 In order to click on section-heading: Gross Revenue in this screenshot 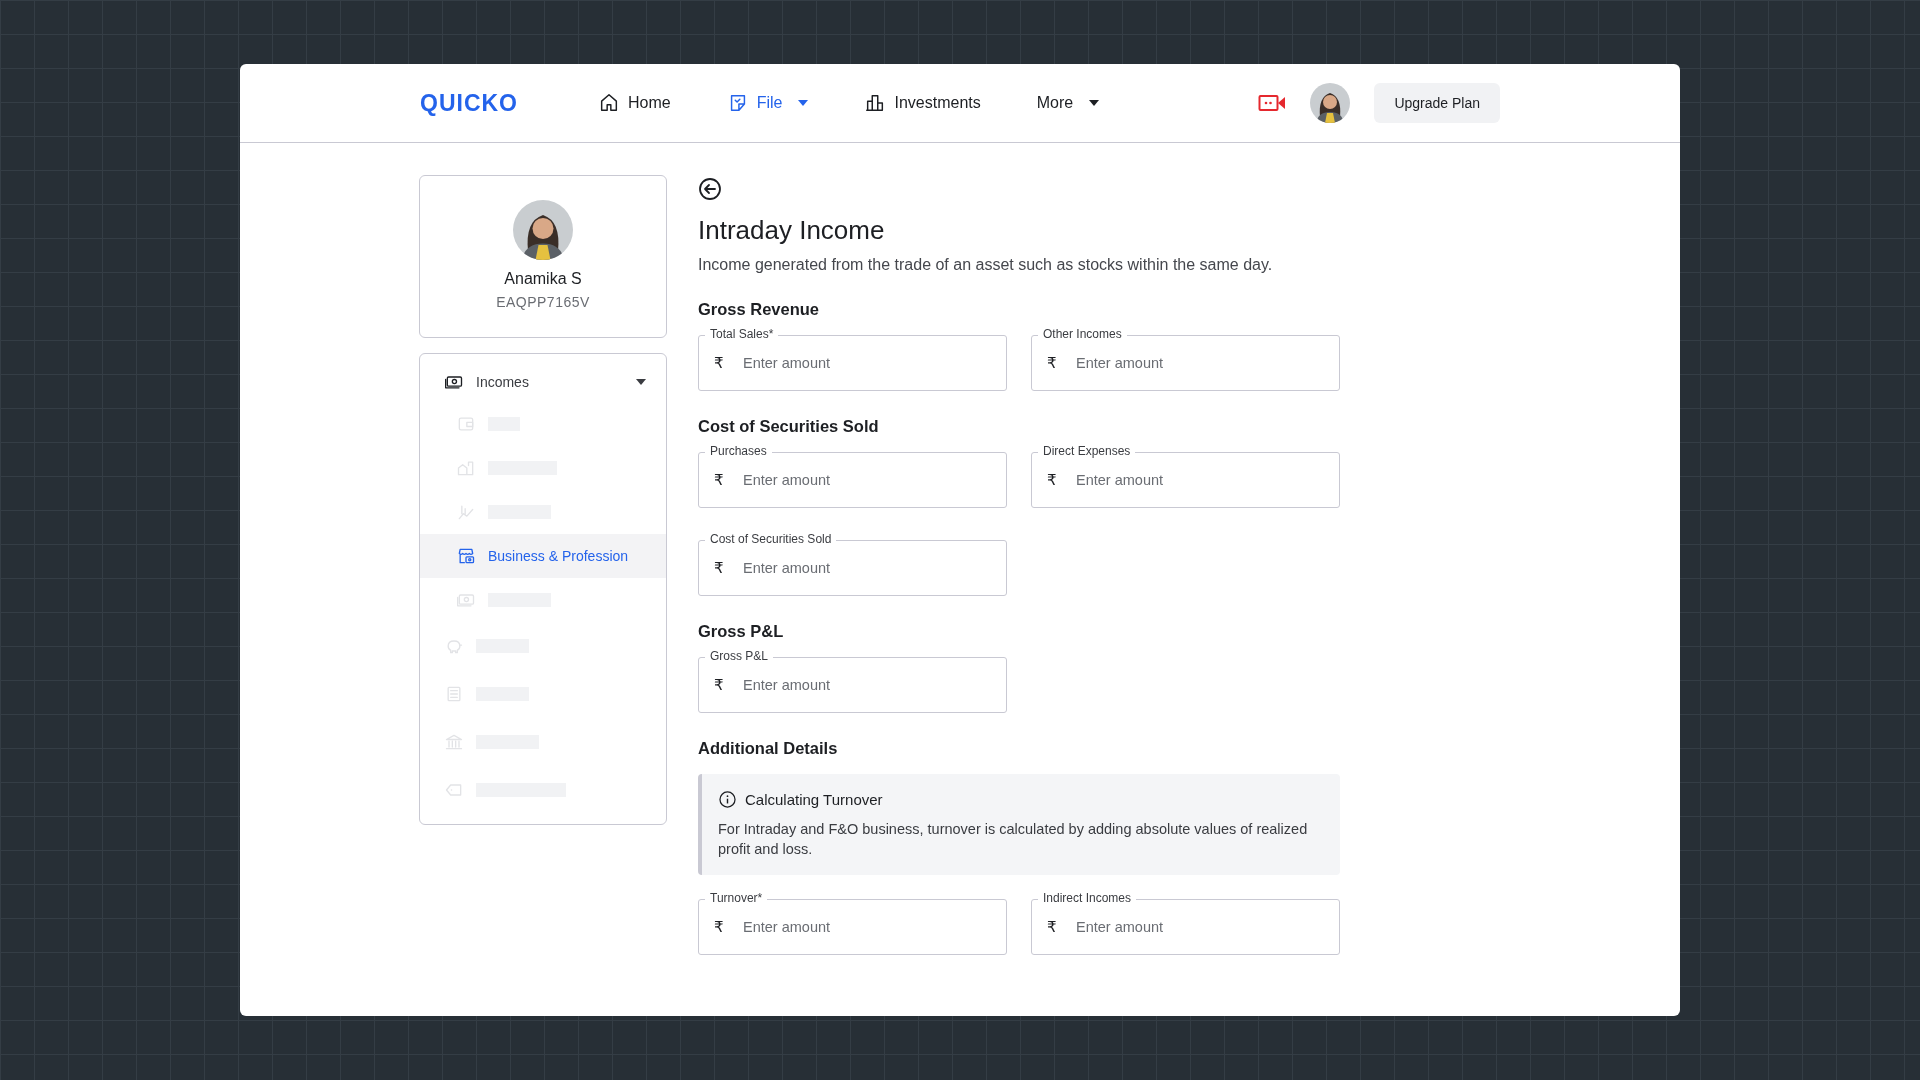, I will do `click(759, 309)`.